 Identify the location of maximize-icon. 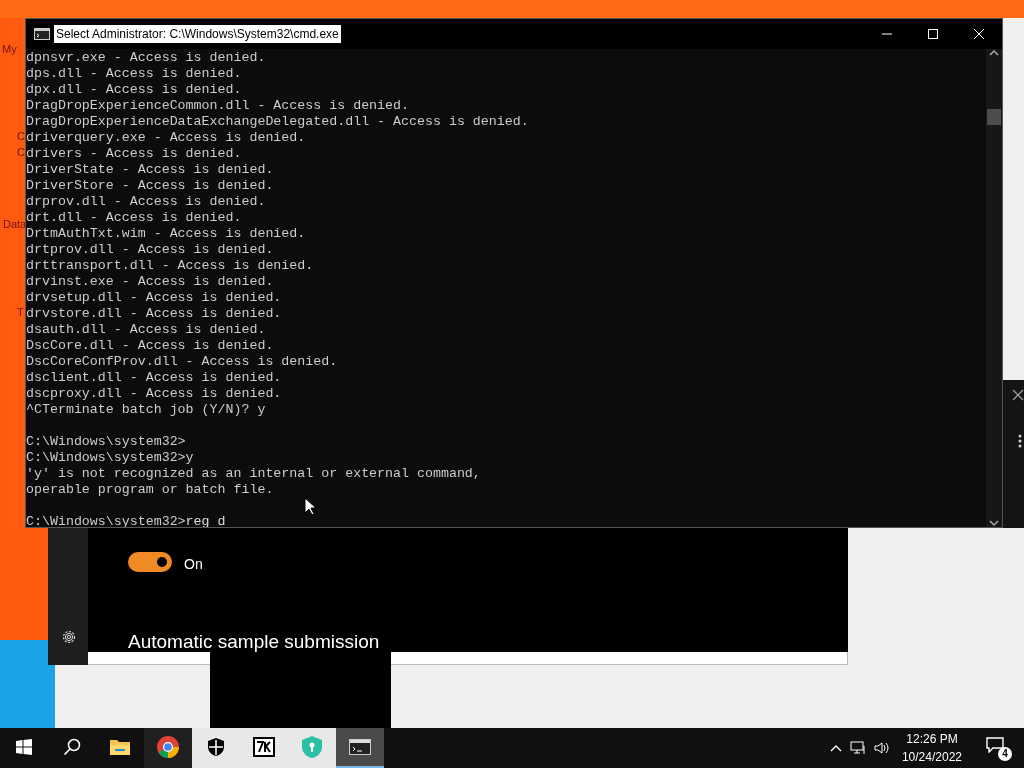
(933, 34).